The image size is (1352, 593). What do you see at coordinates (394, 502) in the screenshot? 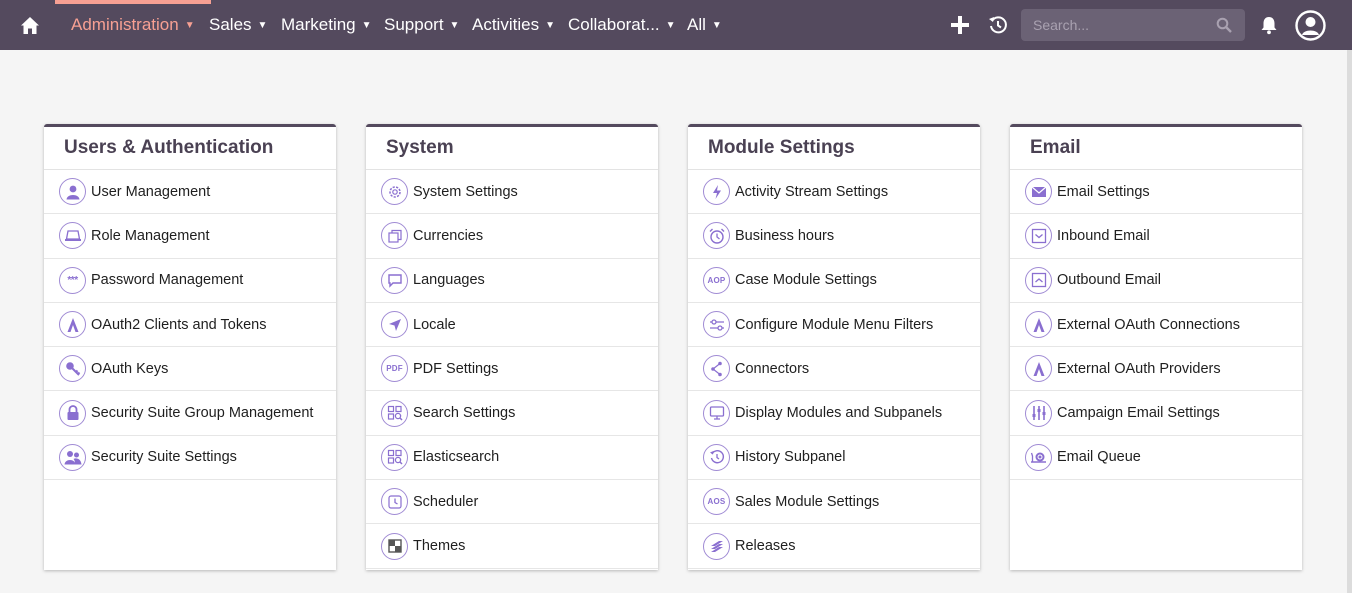
I see `clock-icon` at bounding box center [394, 502].